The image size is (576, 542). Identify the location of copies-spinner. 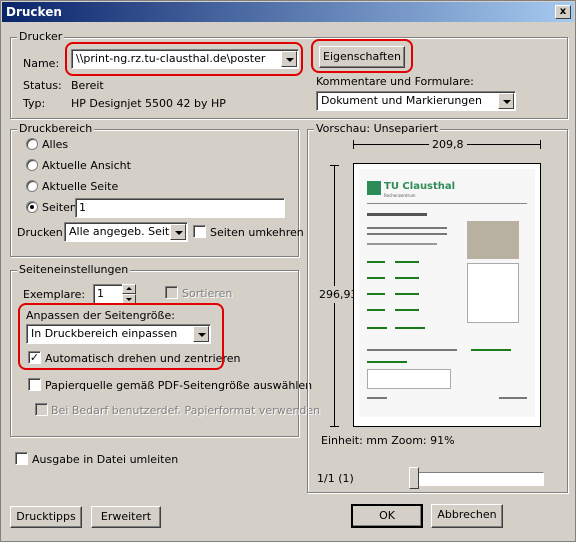
(129, 294).